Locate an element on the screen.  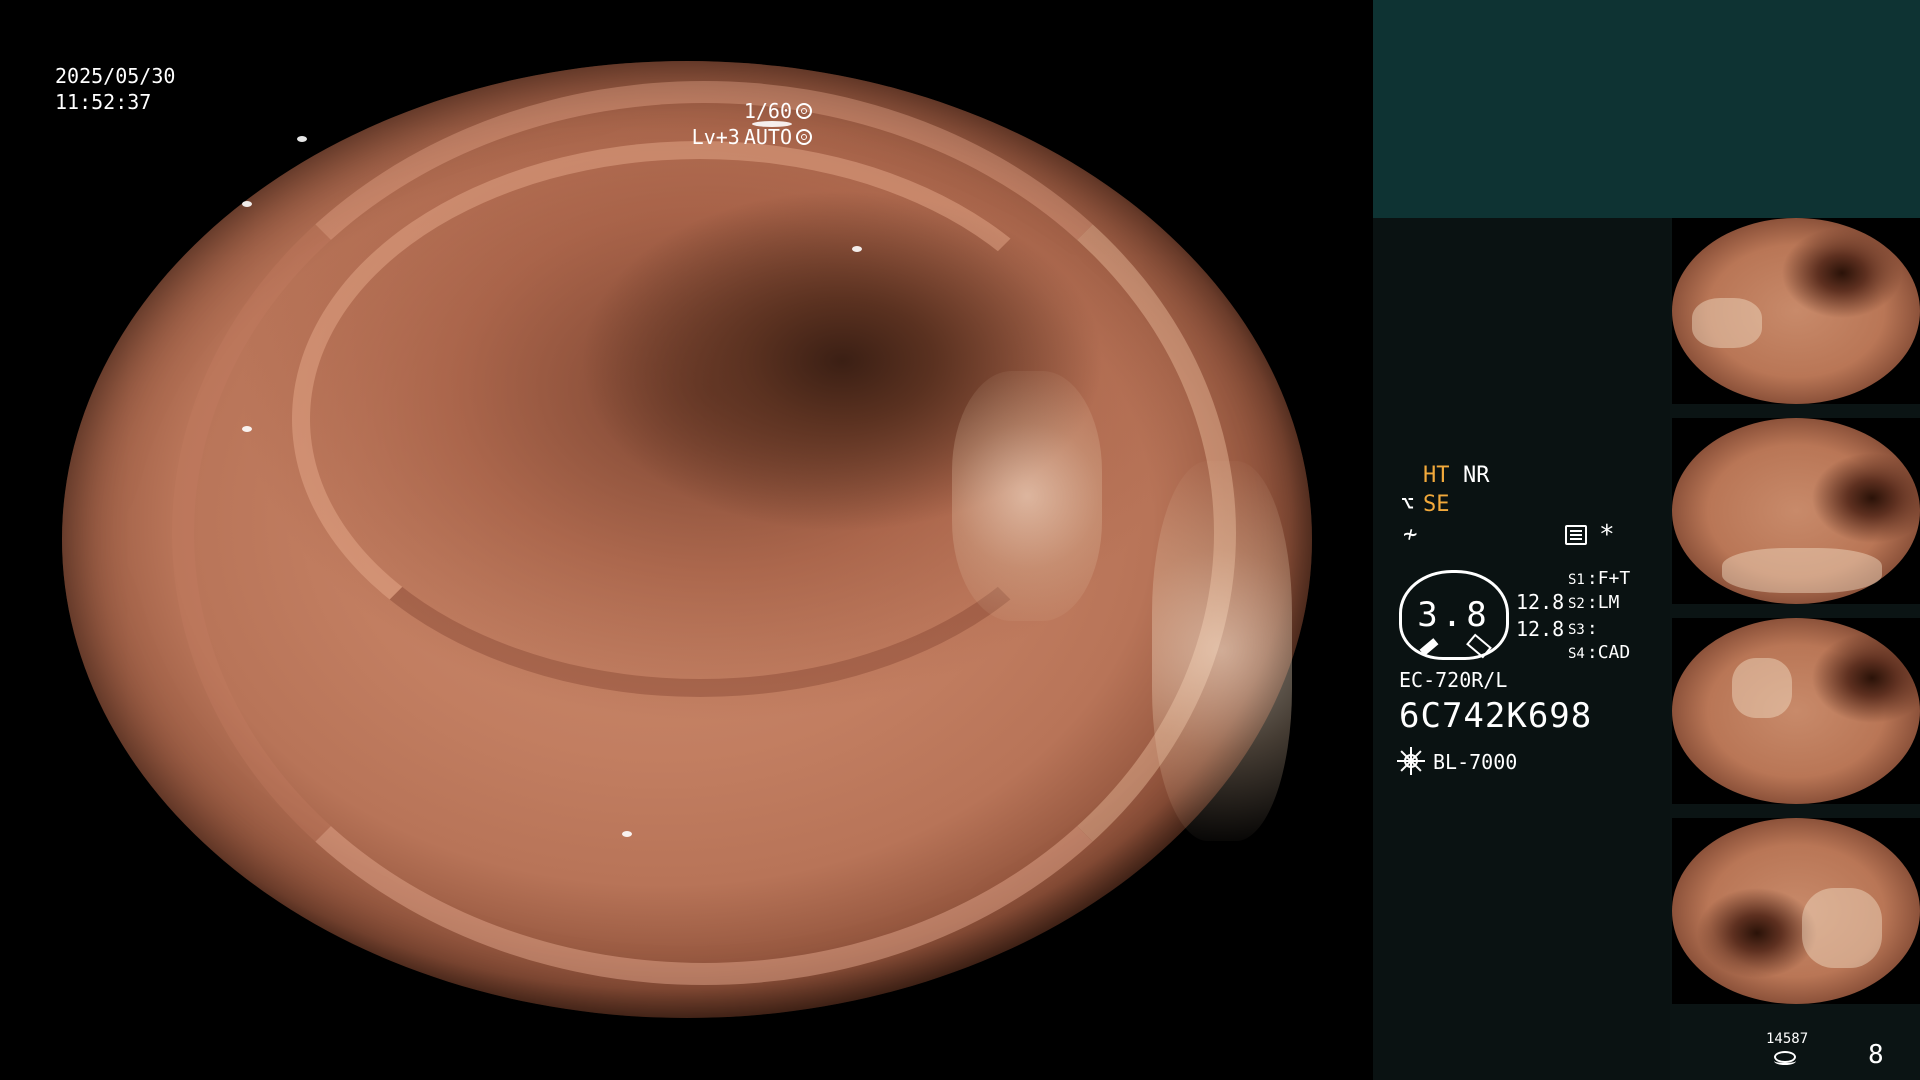
auto-iris-icon is located at coordinates (804, 137).